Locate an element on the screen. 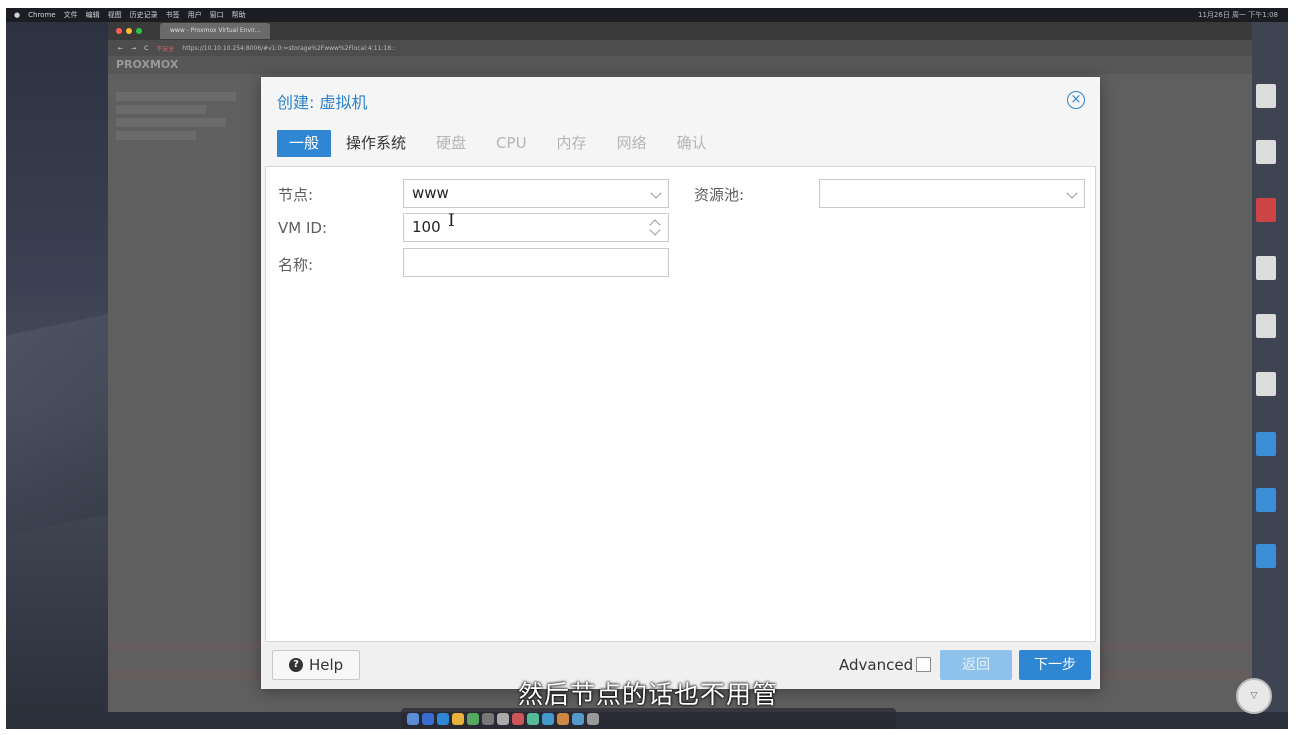 The width and height of the screenshot is (1296, 735). security-label: 不安全 is located at coordinates (165, 48).